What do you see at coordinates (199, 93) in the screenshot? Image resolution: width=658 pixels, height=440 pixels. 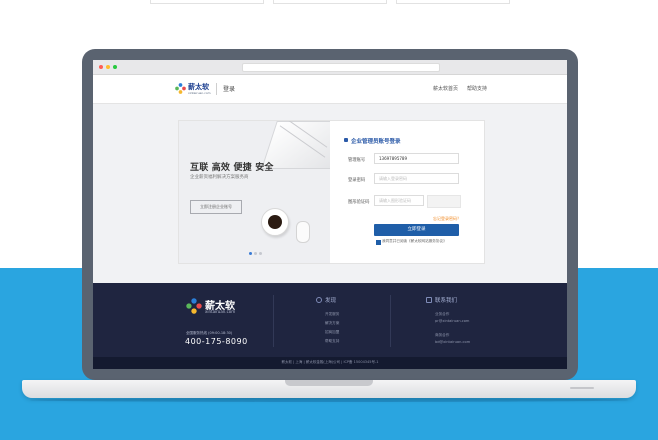 I see `logo-subtext: xintairuan.com` at bounding box center [199, 93].